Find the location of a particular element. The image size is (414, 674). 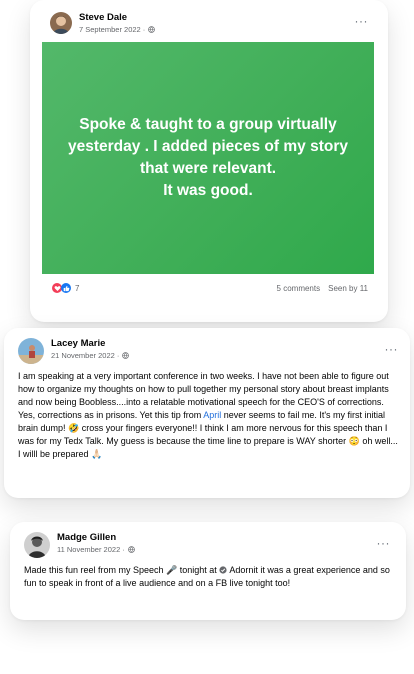

mention-link: April is located at coordinates (212, 415).